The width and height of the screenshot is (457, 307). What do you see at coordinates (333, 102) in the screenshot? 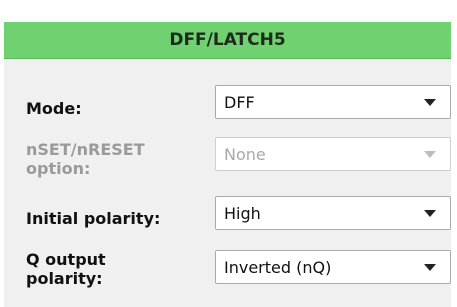
I see `mode-select: DFF` at bounding box center [333, 102].